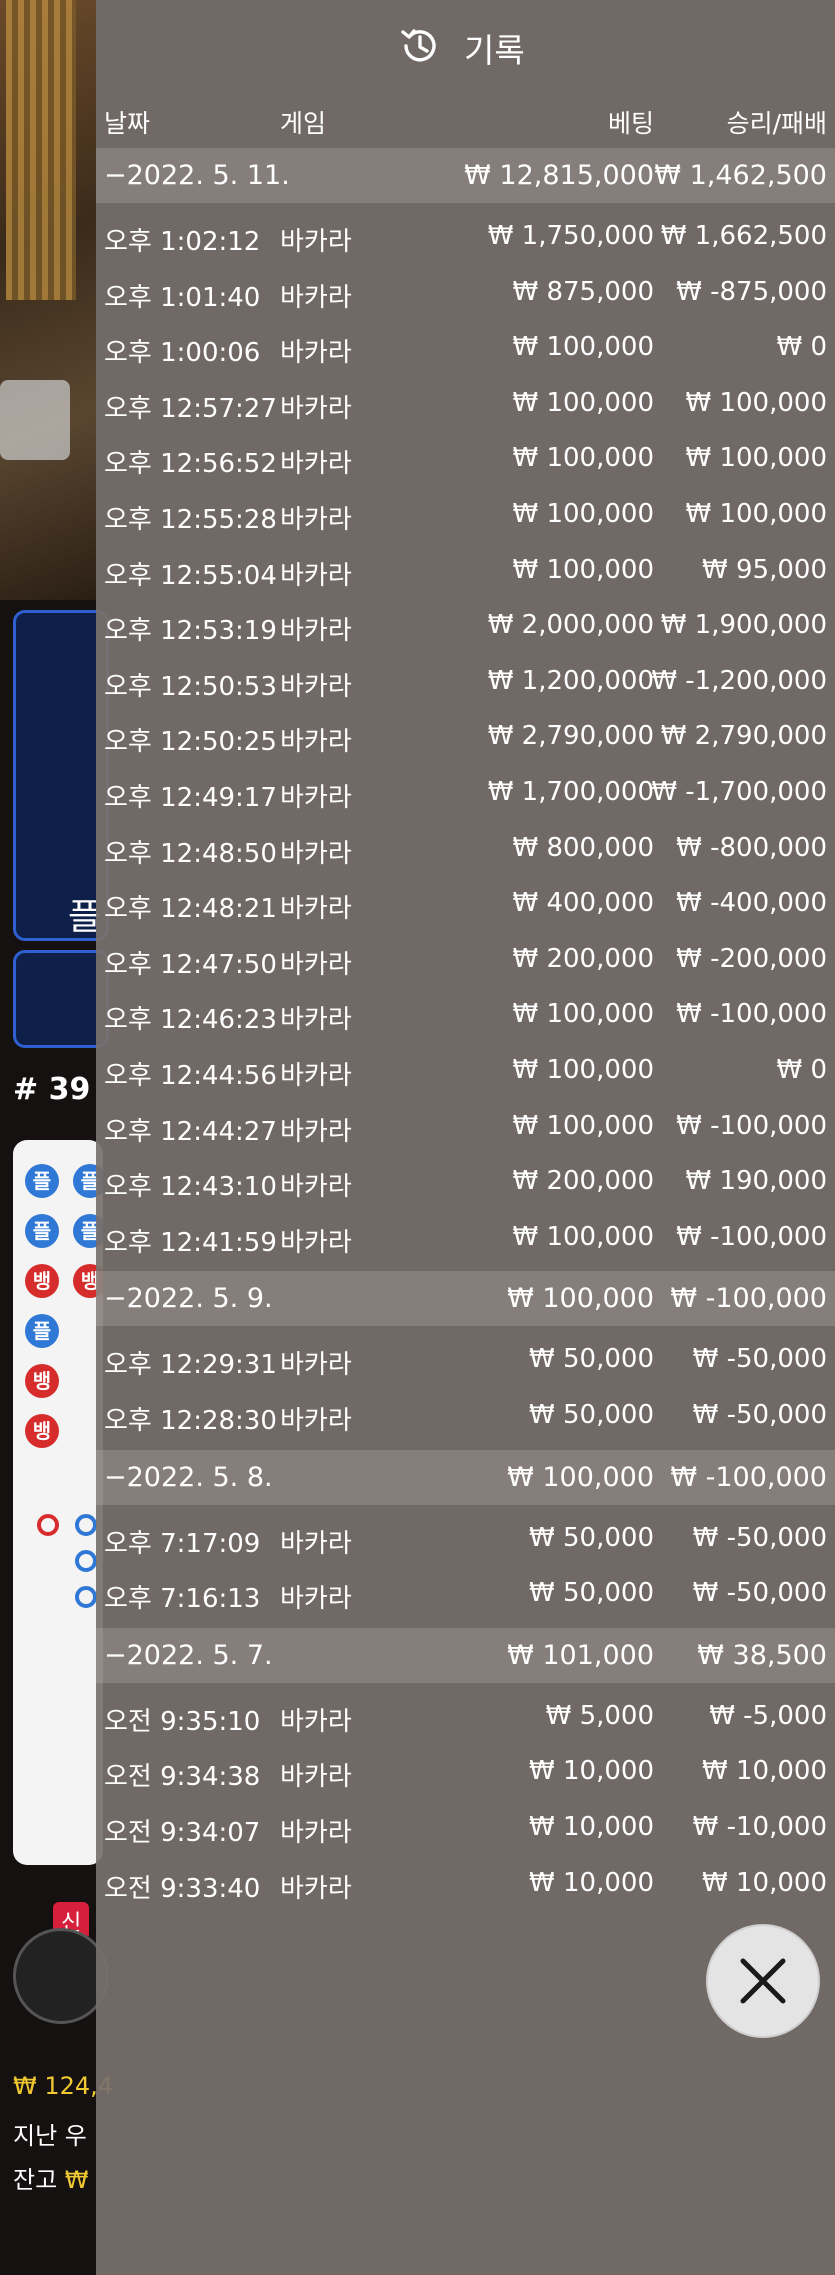 The width and height of the screenshot is (835, 2275). Describe the element at coordinates (465, 1072) in the screenshot. I see `history-row: 오후 12:44:56 바카라 ₩ 100,000 ₩ 0` at that location.